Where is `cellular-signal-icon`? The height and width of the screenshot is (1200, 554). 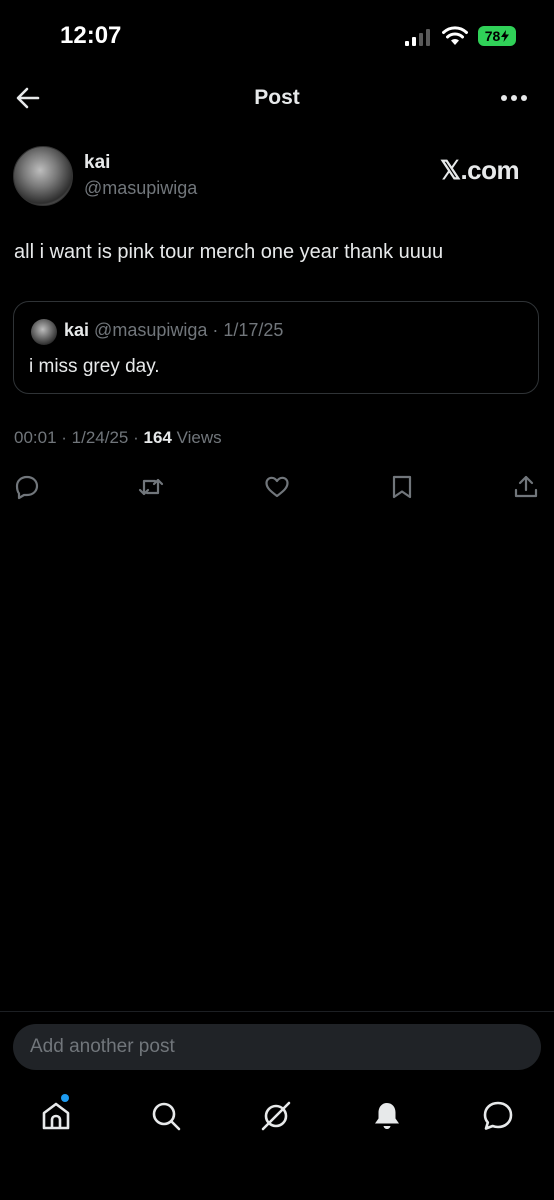 cellular-signal-icon is located at coordinates (417, 37).